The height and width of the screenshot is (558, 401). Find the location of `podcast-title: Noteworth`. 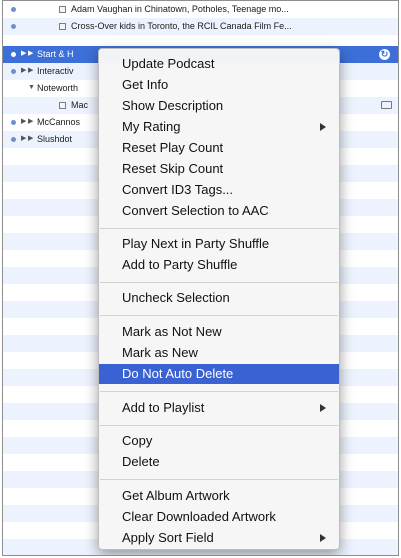

podcast-title: Noteworth is located at coordinates (58, 88).